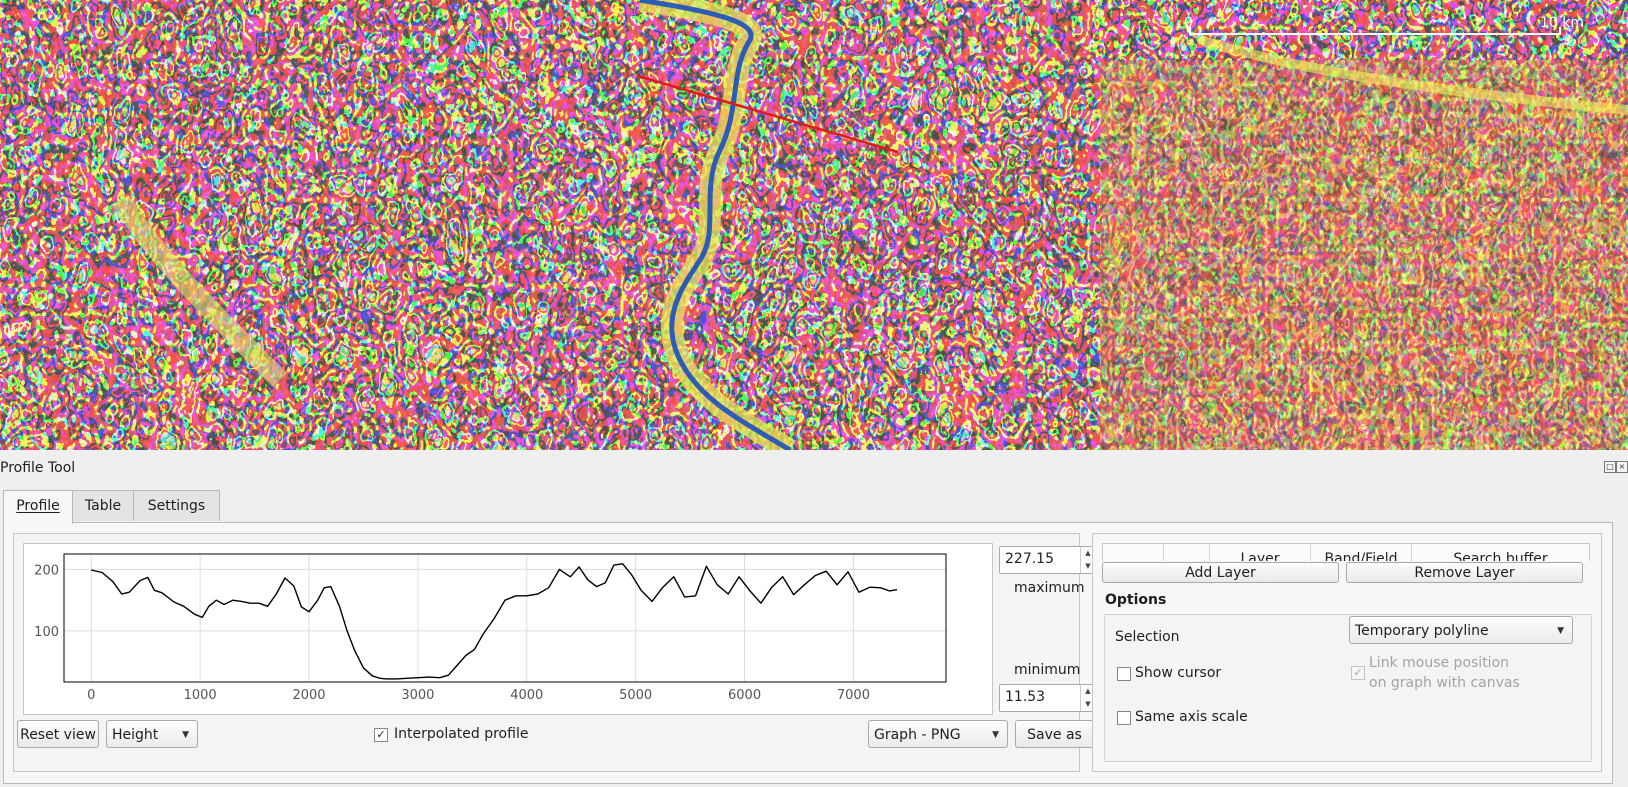 The image size is (1628, 787). Describe the element at coordinates (1047, 670) in the screenshot. I see `minimum-label: minimum` at that location.